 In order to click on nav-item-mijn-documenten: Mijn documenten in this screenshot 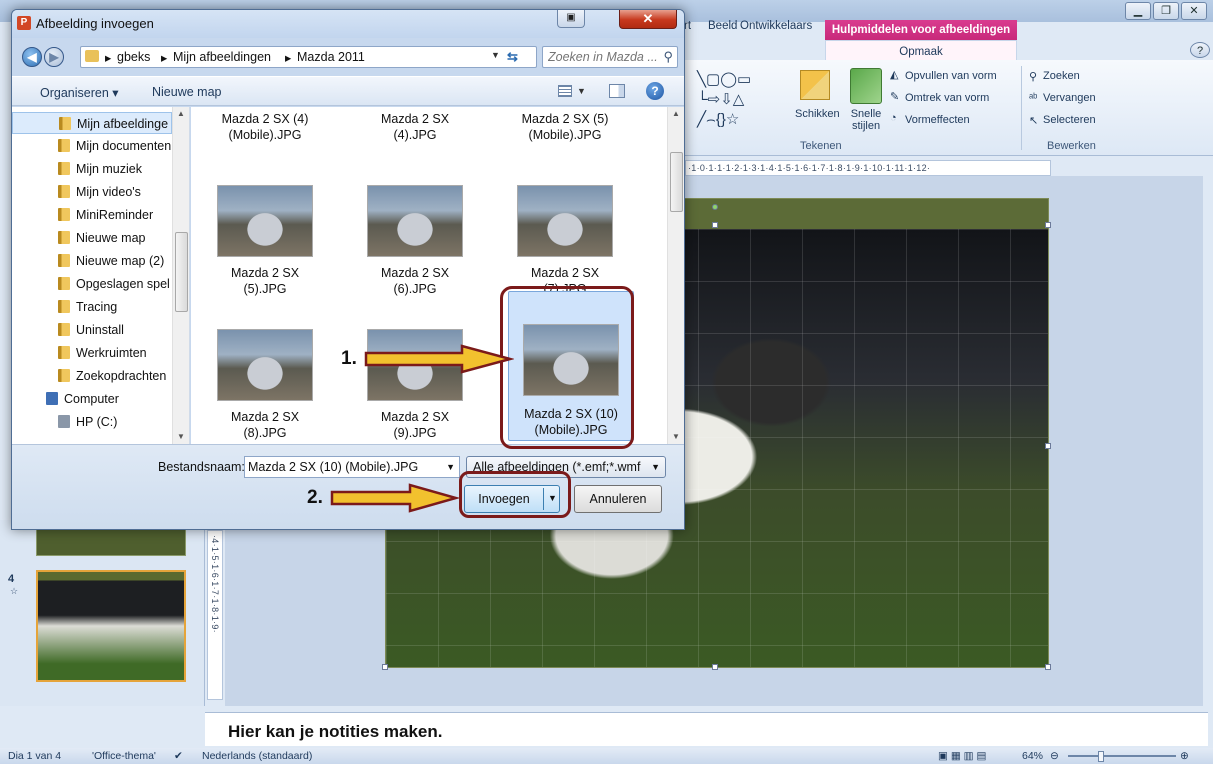, I will do `click(92, 146)`.